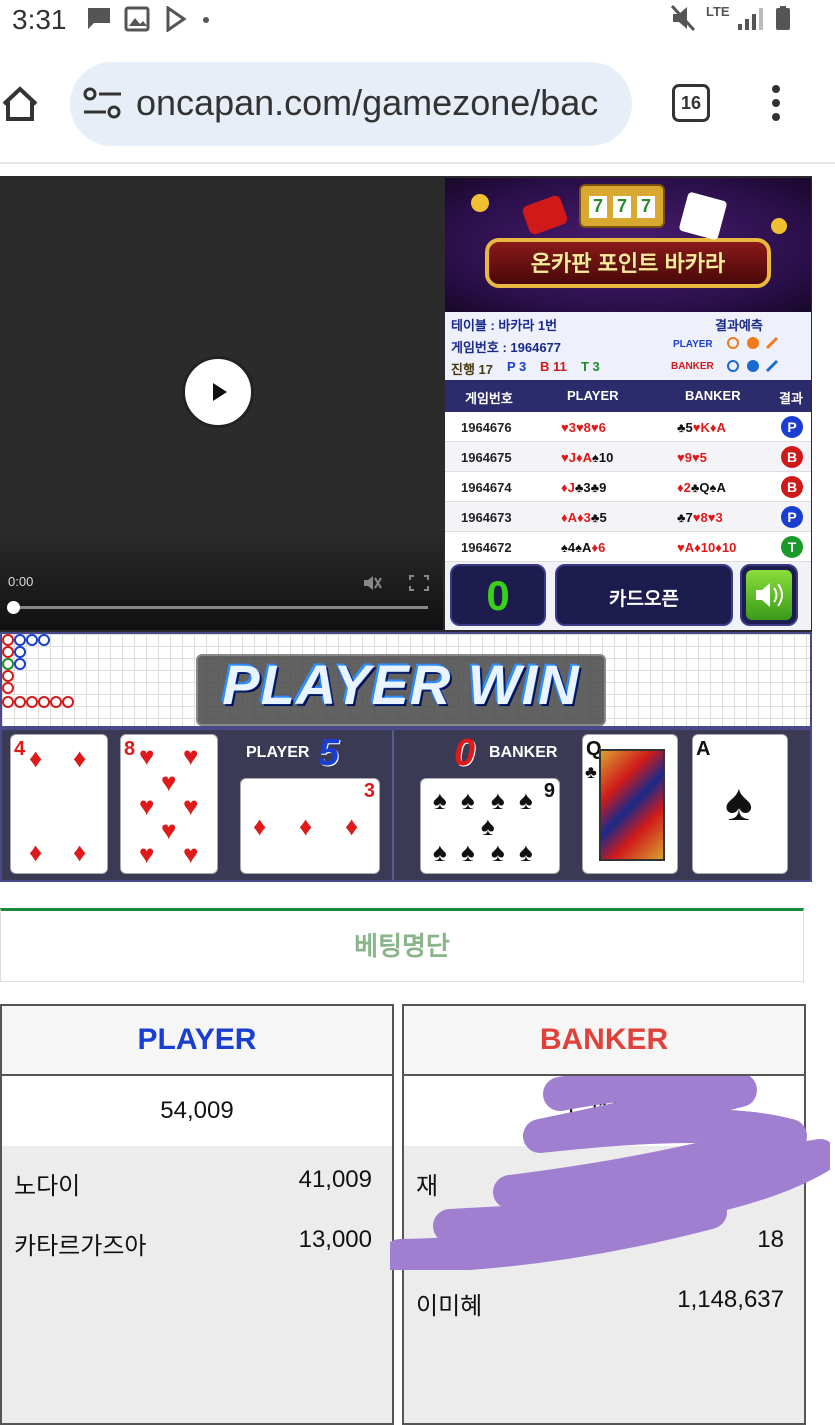 The width and height of the screenshot is (835, 1425). I want to click on history-header: 게임번호 PLAYER BANKER 결과, so click(628, 396).